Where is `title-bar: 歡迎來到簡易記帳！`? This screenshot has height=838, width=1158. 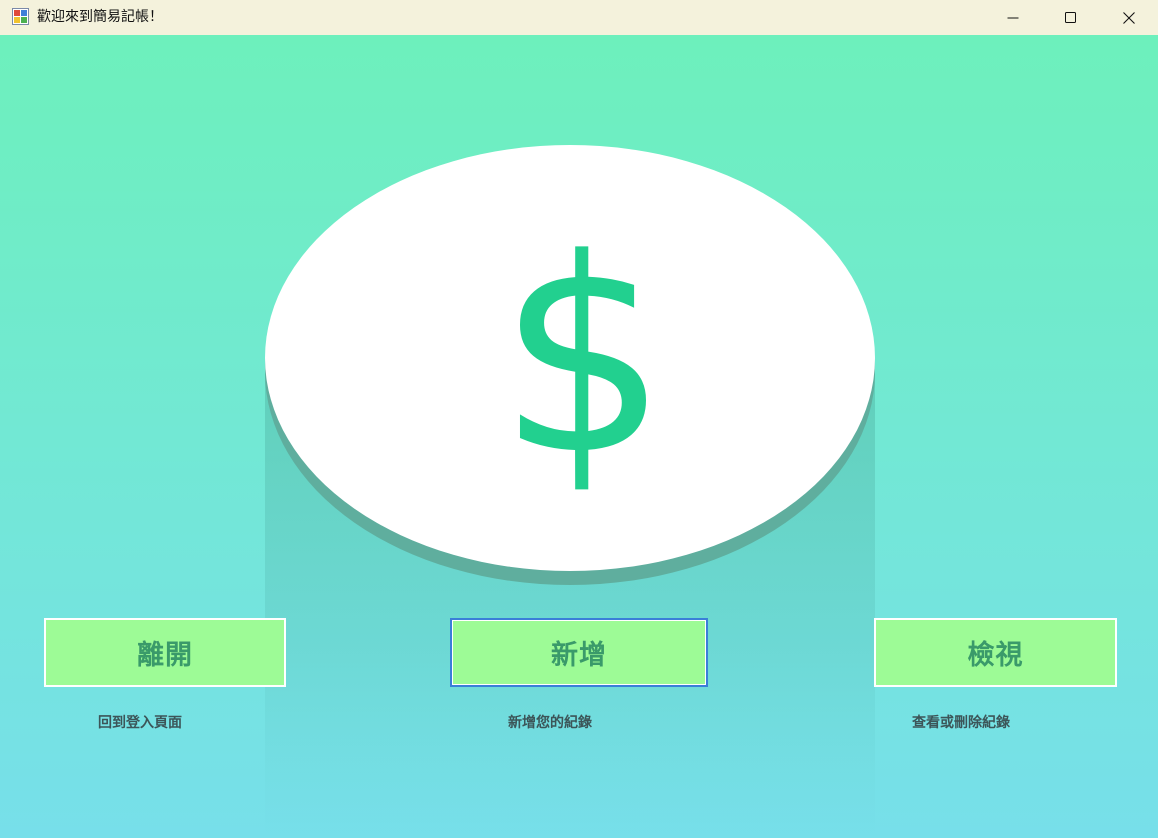
title-bar: 歡迎來到簡易記帳！ is located at coordinates (579, 17).